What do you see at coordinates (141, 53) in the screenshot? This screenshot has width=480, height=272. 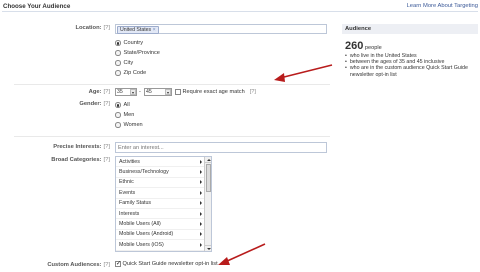 I see `radio-label: State/Province` at bounding box center [141, 53].